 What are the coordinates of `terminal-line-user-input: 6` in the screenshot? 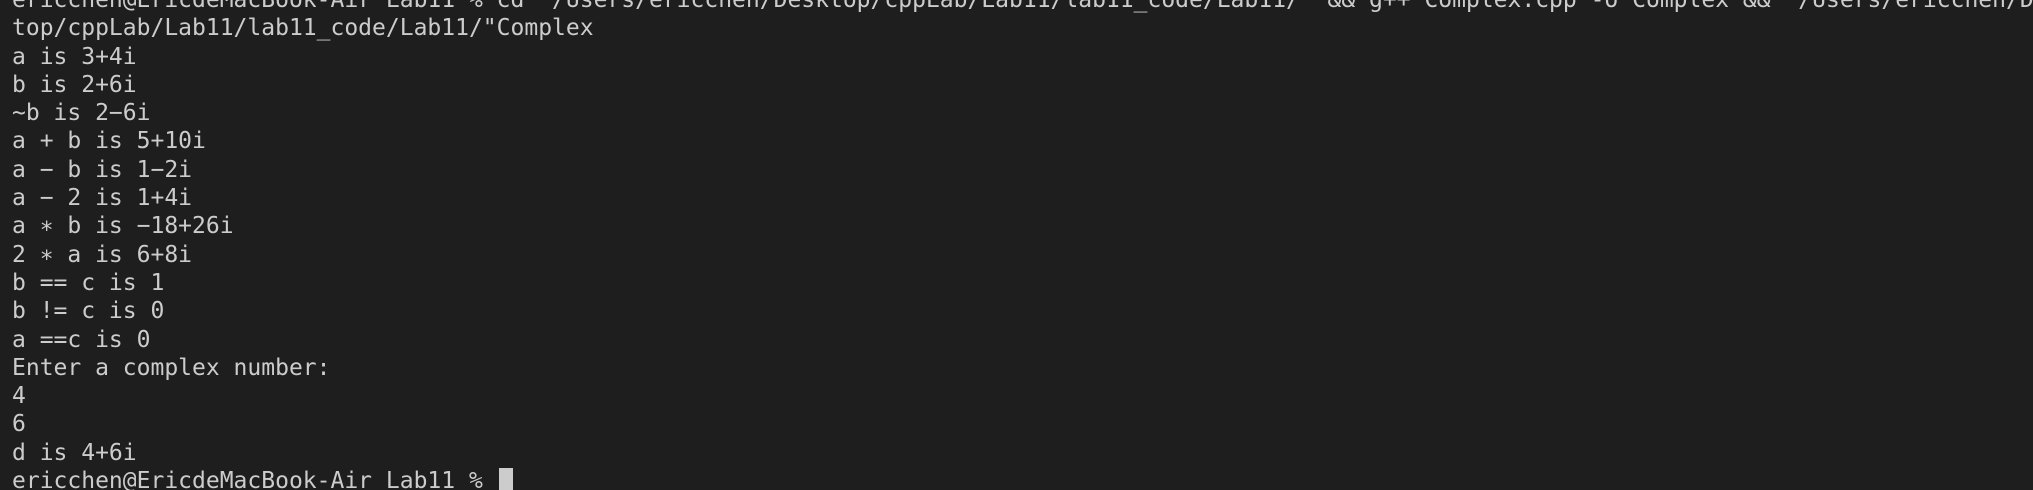 It's located at (19, 424).